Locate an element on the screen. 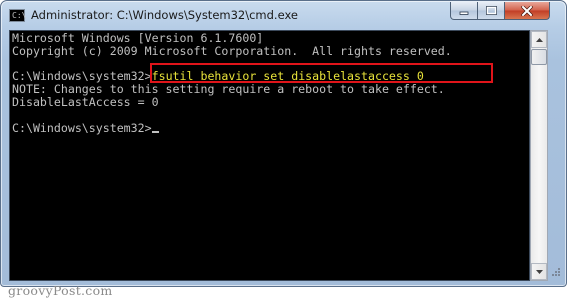  minimize-icon is located at coordinates (464, 13).